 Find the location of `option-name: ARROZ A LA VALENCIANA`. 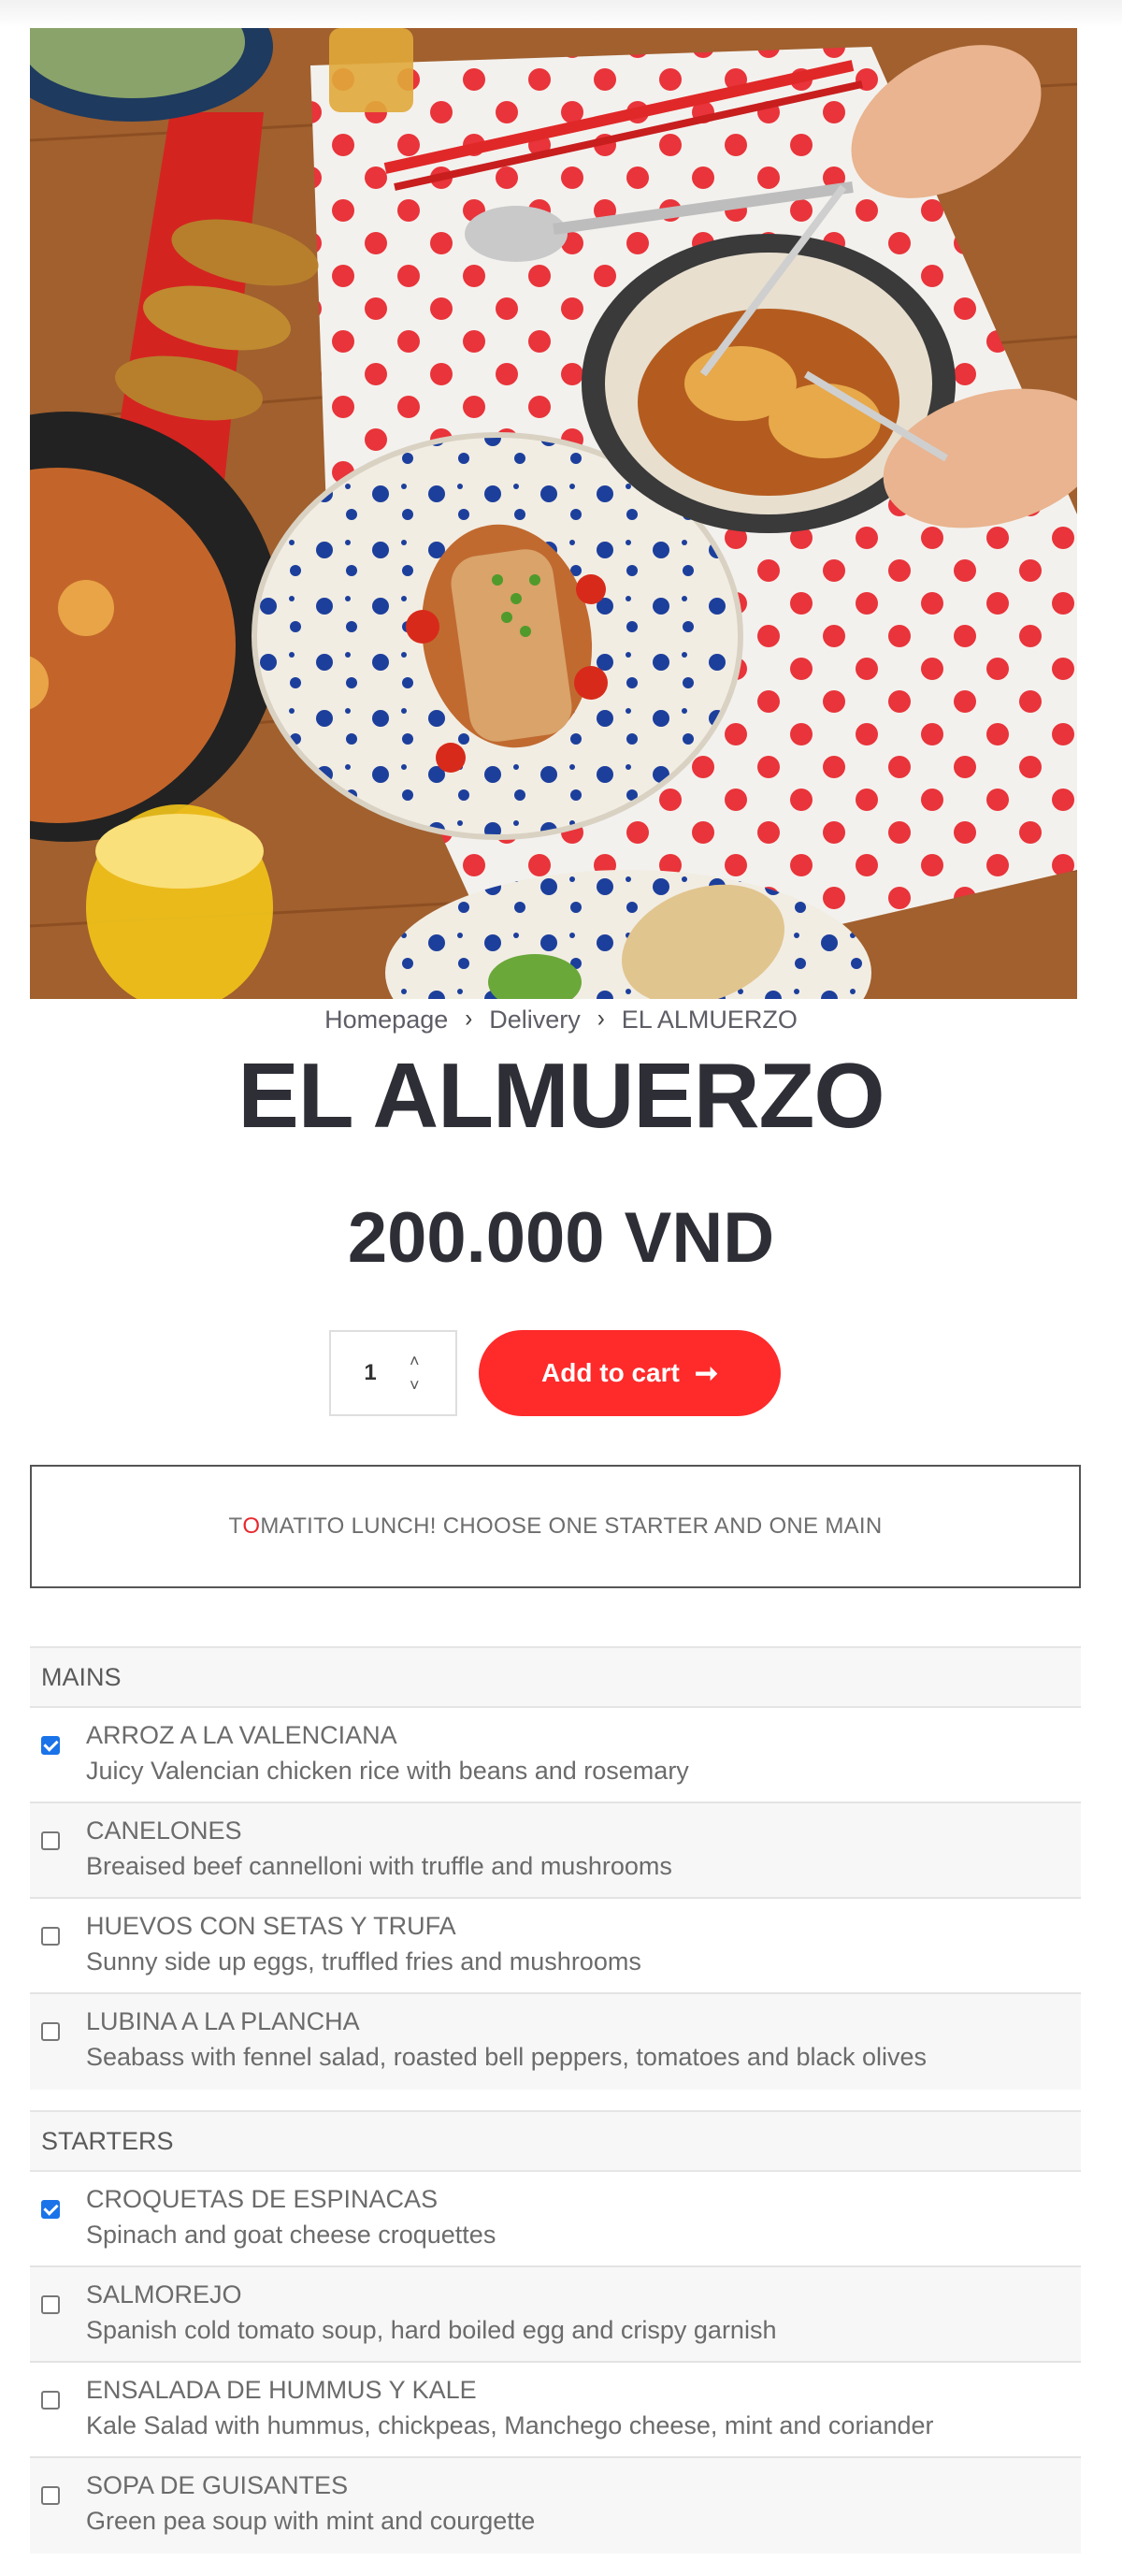

option-name: ARROZ A LA VALENCIANA is located at coordinates (242, 1735).